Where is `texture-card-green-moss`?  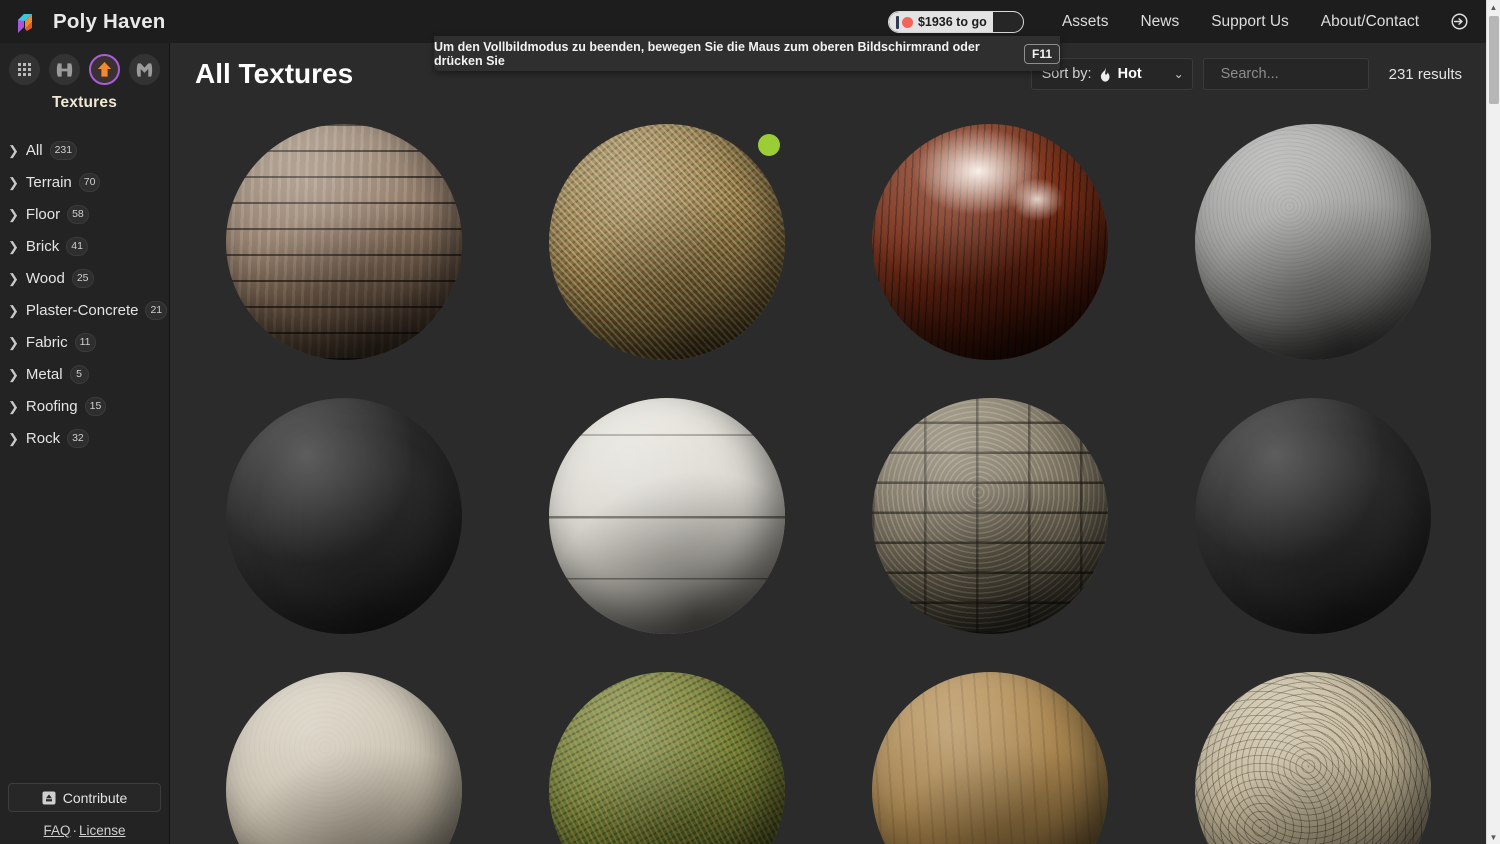
texture-card-green-moss is located at coordinates (667, 748).